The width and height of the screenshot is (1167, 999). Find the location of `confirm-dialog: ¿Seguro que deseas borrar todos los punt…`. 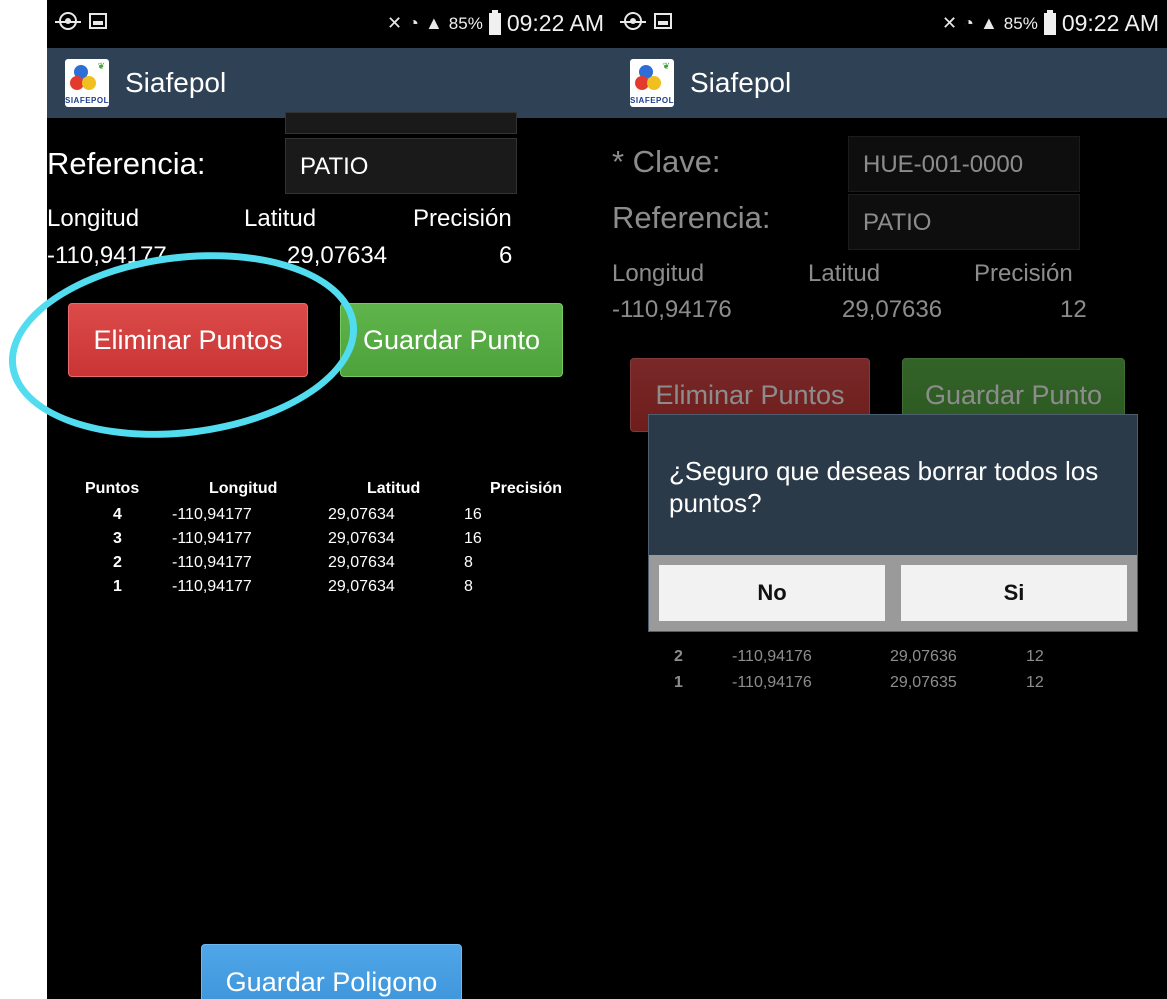

confirm-dialog: ¿Seguro que deseas borrar todos los punt… is located at coordinates (893, 523).